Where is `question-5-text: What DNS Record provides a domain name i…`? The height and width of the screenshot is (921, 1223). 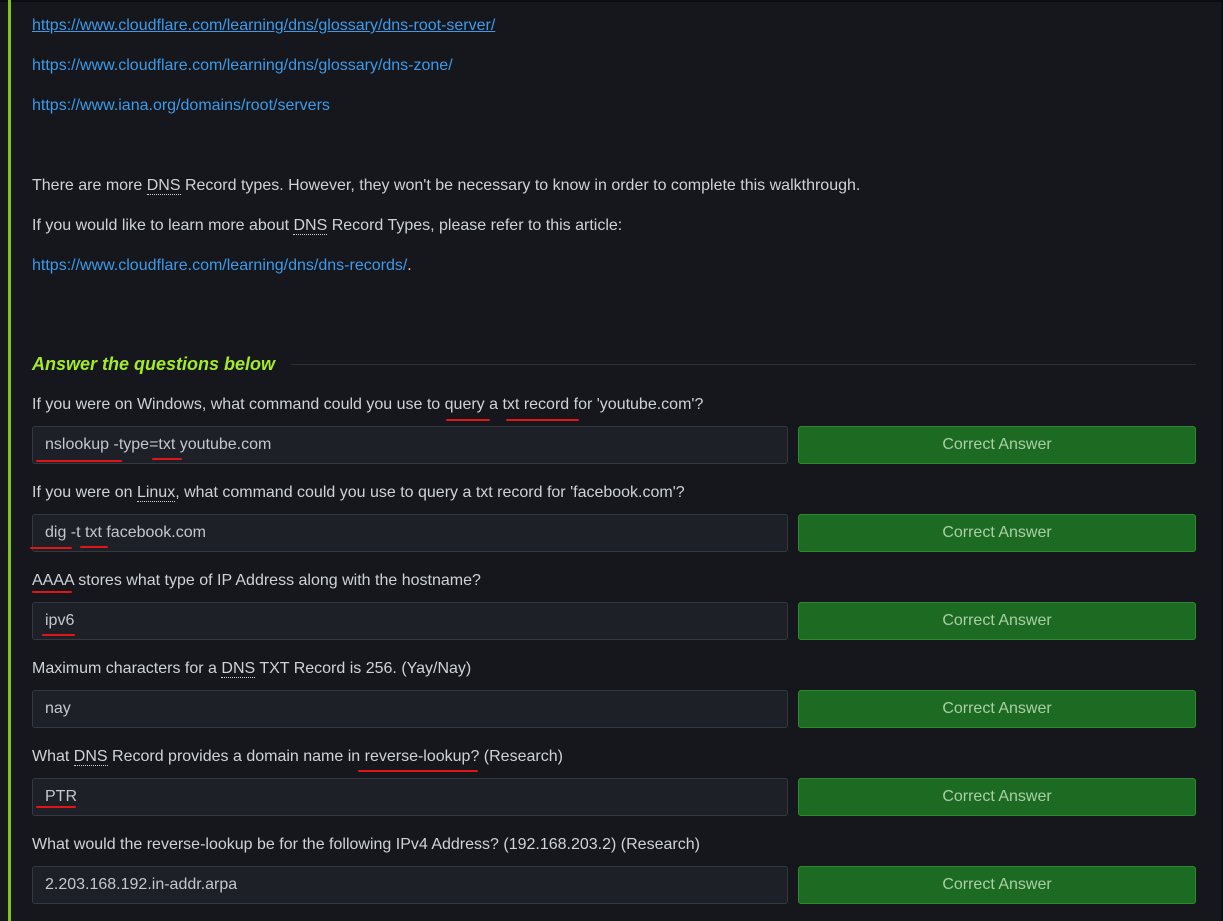
question-5-text: What DNS Record provides a domain name i… is located at coordinates (297, 757).